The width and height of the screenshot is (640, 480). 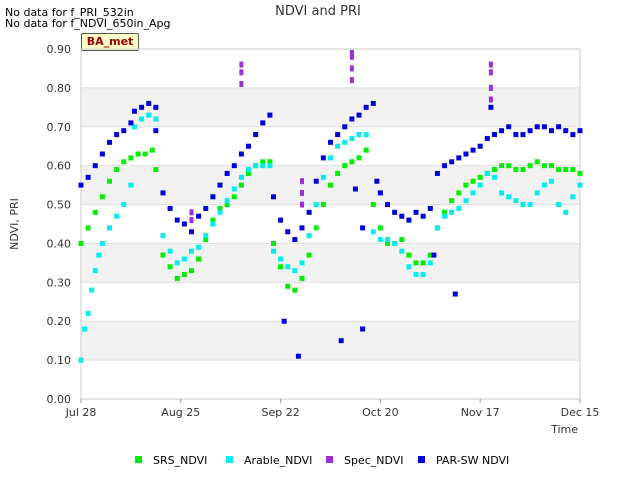 I want to click on x-tick-label: Dec 15, so click(x=580, y=412).